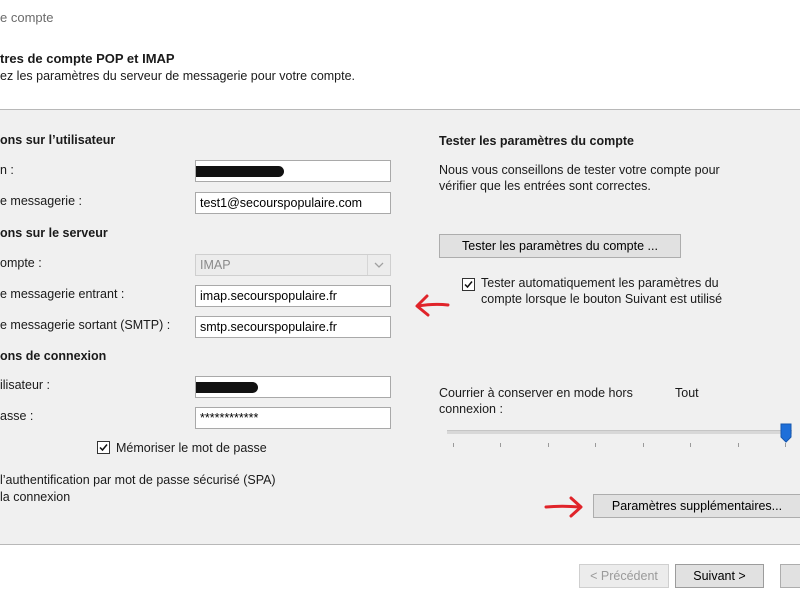 The width and height of the screenshot is (800, 600). I want to click on account-type-value: IMAP, so click(215, 265).